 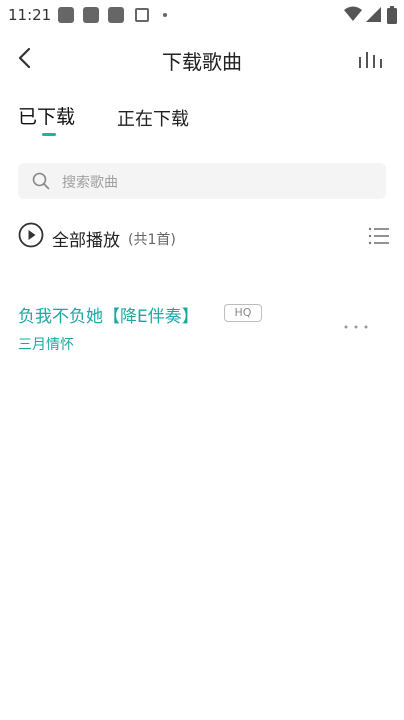 I want to click on play-circle-icon, so click(x=31, y=235).